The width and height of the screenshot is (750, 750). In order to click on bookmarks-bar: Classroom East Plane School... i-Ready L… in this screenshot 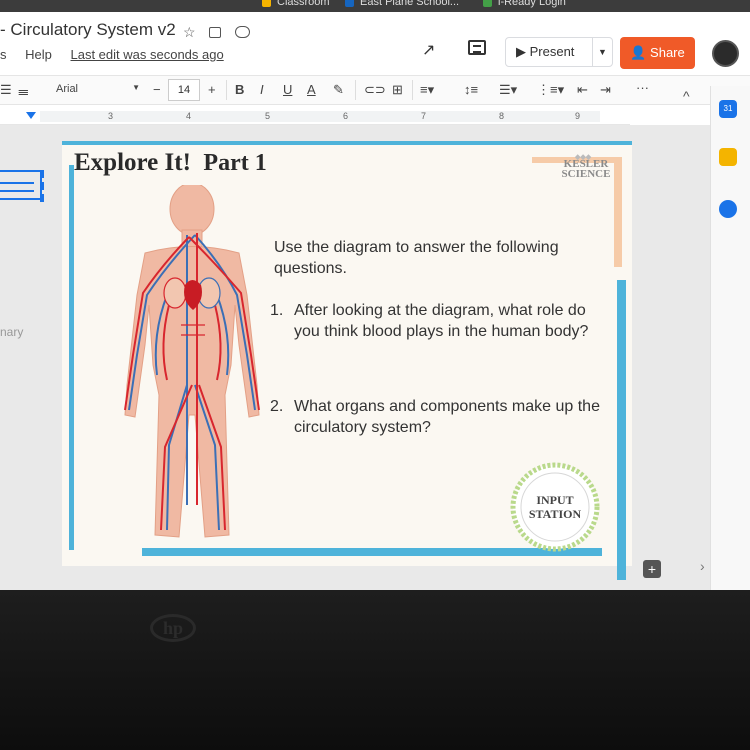, I will do `click(375, 6)`.